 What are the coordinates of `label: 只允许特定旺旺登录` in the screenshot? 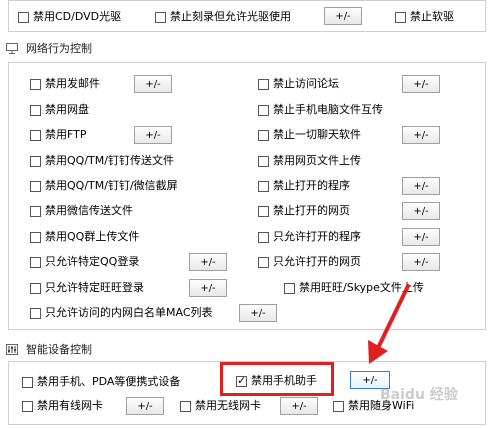 It's located at (94, 287).